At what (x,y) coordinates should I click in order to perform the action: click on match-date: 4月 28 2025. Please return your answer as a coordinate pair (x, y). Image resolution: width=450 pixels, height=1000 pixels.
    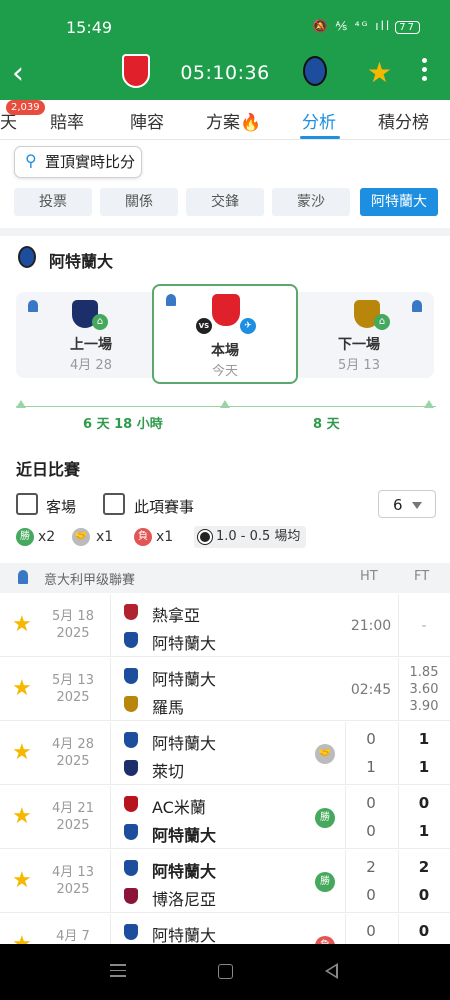
    Looking at the image, I should click on (73, 753).